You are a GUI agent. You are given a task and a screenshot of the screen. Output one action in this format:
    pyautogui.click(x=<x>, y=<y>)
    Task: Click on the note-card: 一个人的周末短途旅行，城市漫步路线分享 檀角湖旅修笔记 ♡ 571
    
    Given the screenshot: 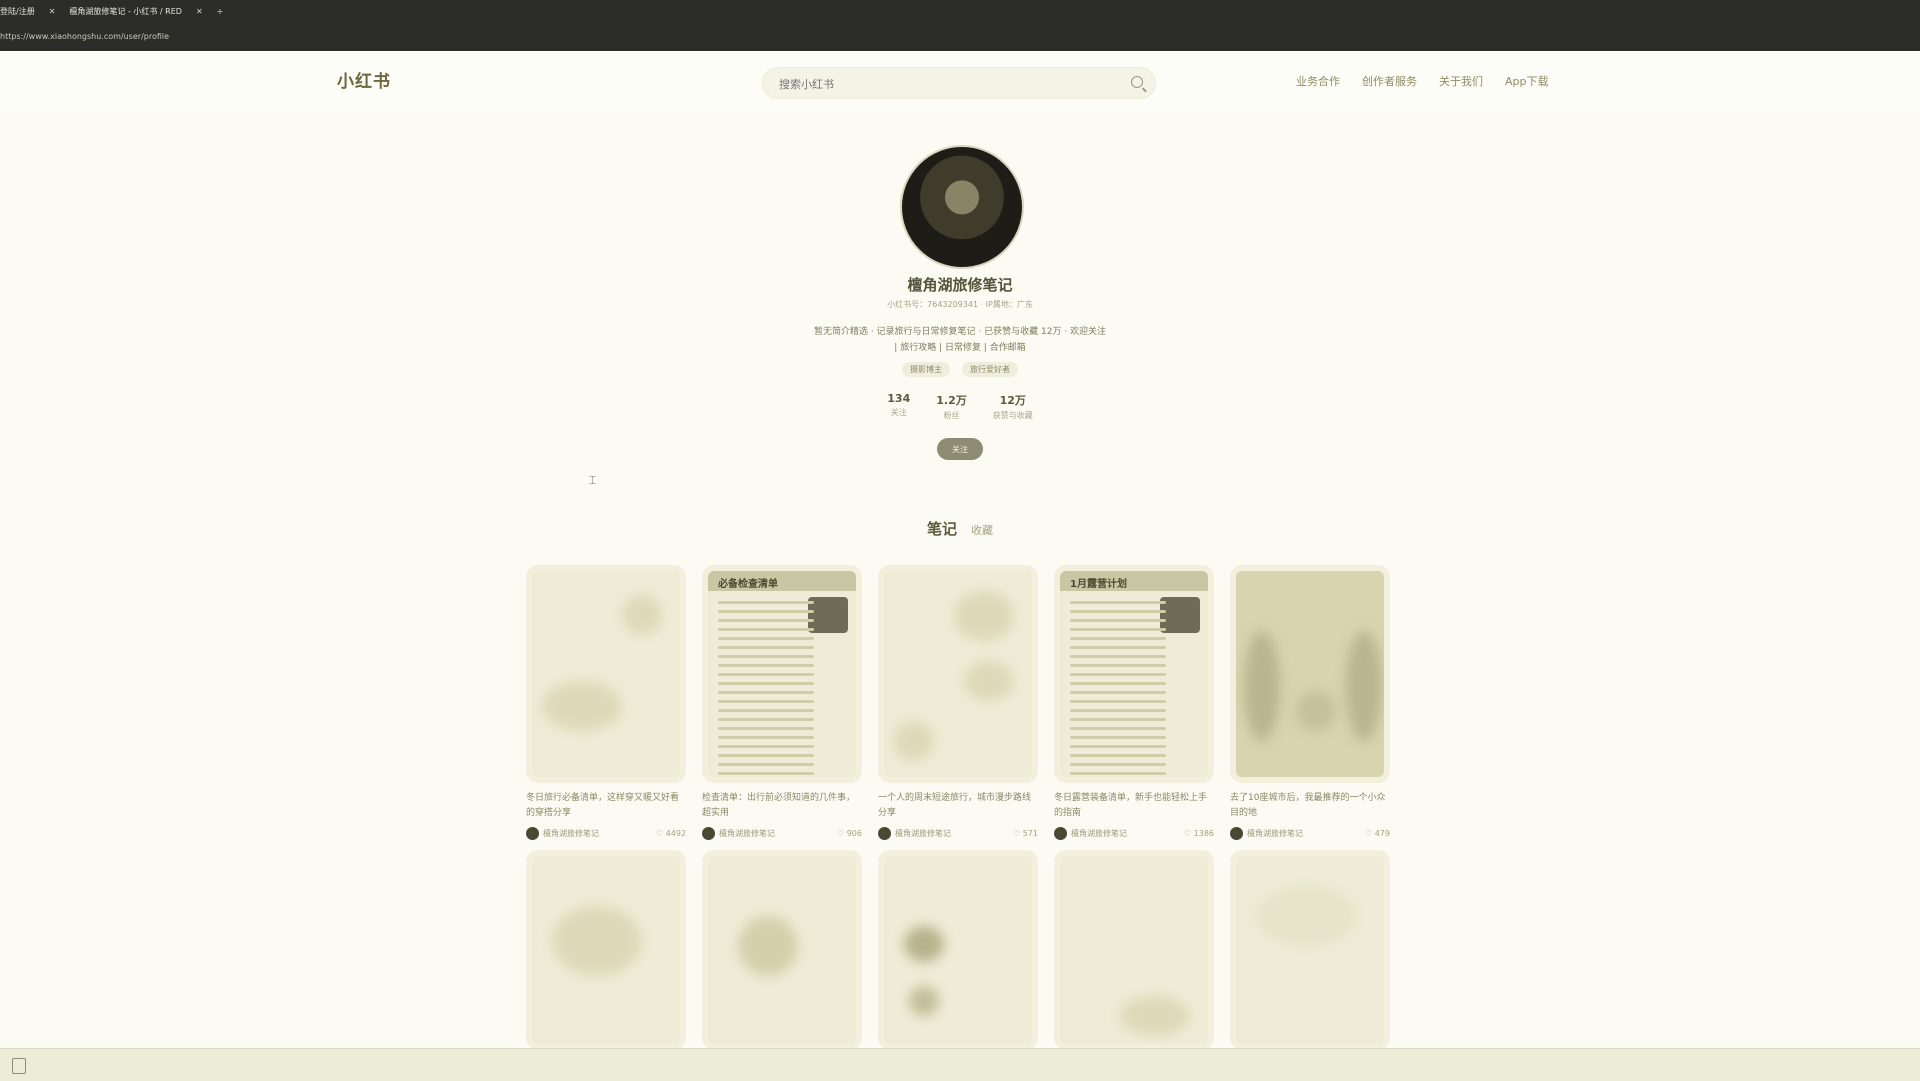 What is the action you would take?
    pyautogui.click(x=958, y=702)
    